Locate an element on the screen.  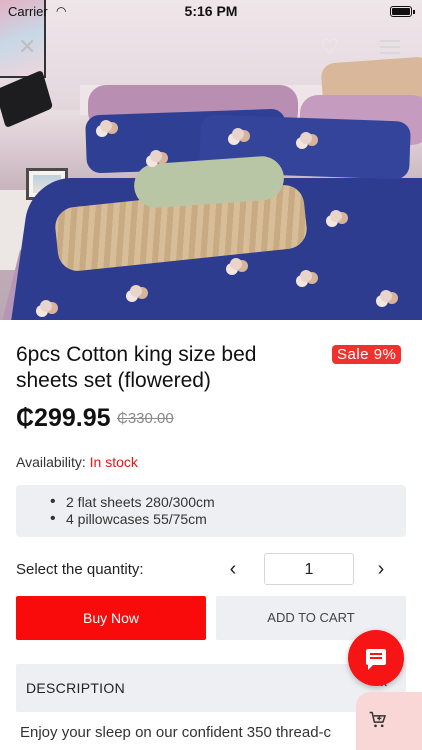
chat-icon is located at coordinates (376, 659).